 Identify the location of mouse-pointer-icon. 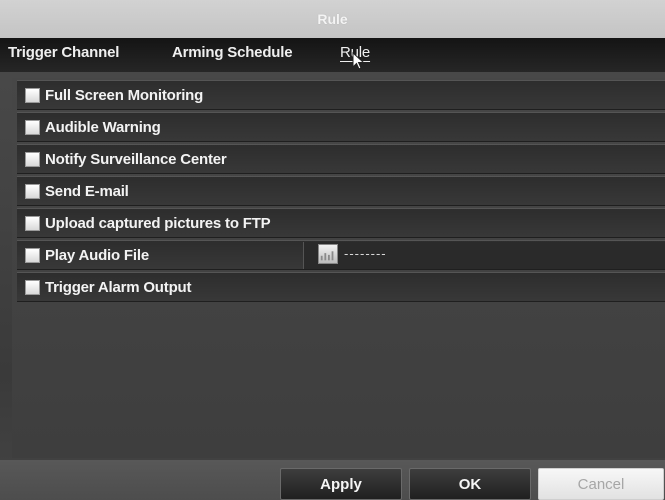
(358, 61).